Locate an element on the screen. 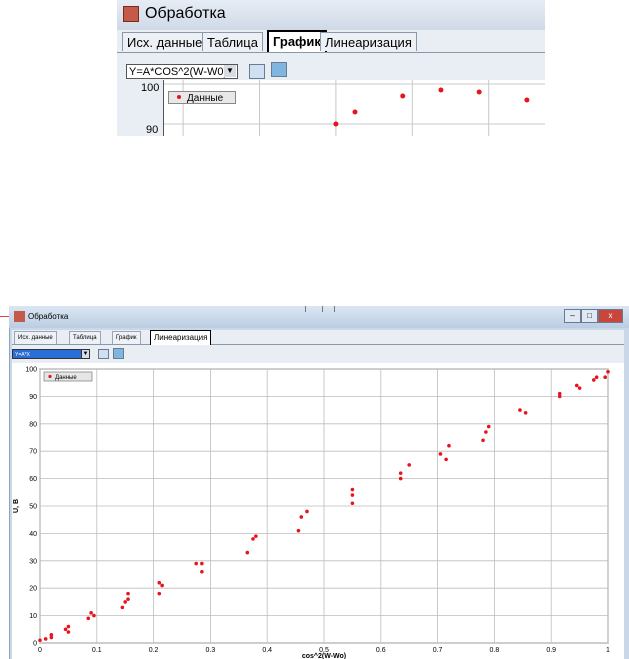 The width and height of the screenshot is (629, 659). y-tick-label: 100 is located at coordinates (31, 370).